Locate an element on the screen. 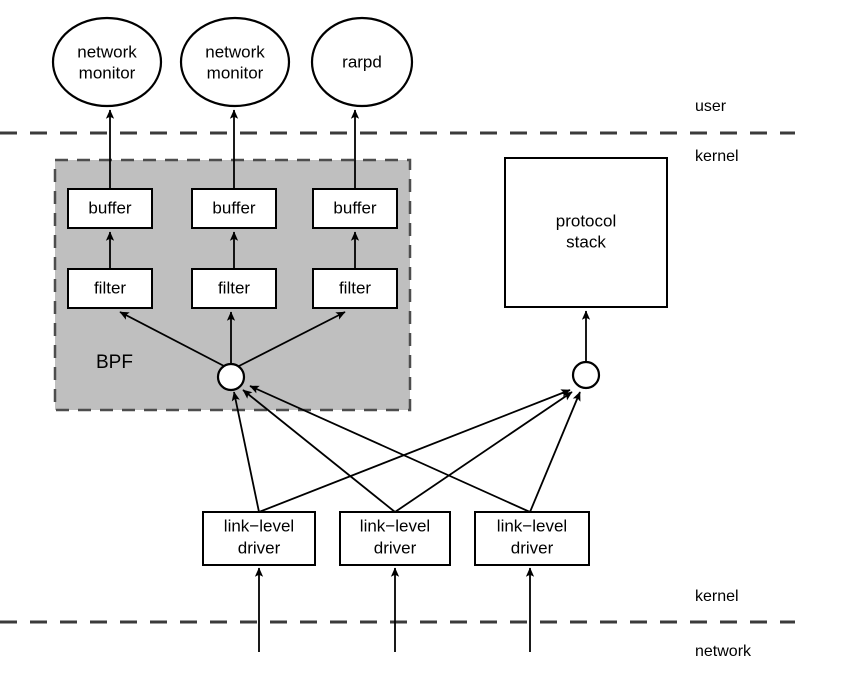 Image resolution: width=842 pixels, height=692 pixels. application-label-line1: rarpd is located at coordinates (362, 61).